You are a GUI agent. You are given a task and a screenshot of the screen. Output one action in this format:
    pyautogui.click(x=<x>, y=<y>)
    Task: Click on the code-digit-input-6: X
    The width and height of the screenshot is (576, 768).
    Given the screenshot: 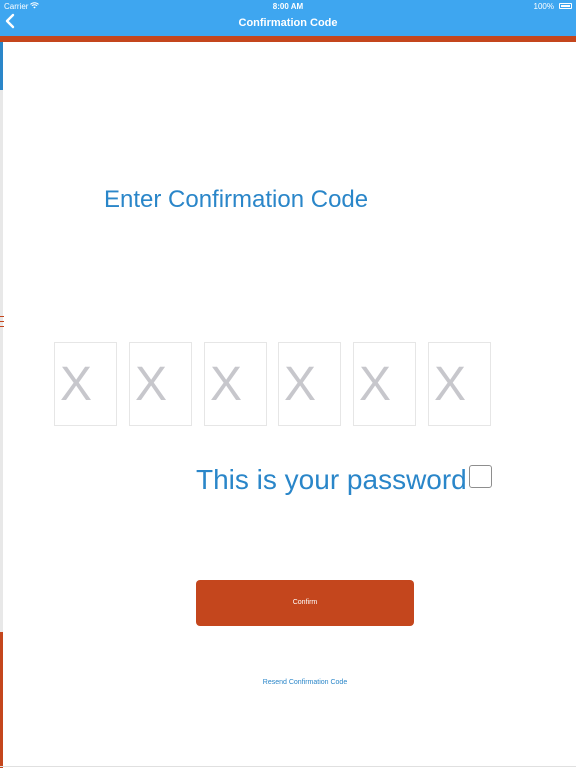 What is the action you would take?
    pyautogui.click(x=459, y=384)
    